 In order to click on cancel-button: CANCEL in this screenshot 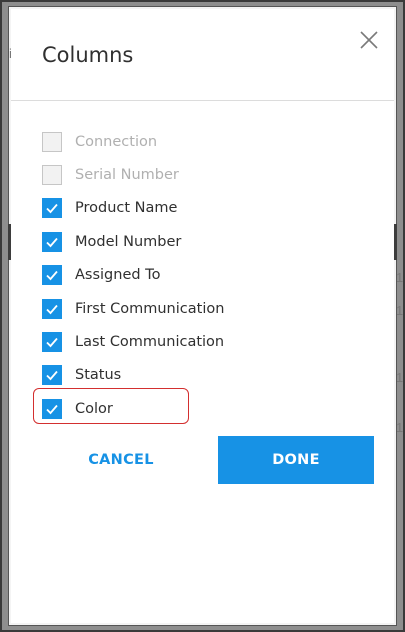, I will do `click(121, 460)`.